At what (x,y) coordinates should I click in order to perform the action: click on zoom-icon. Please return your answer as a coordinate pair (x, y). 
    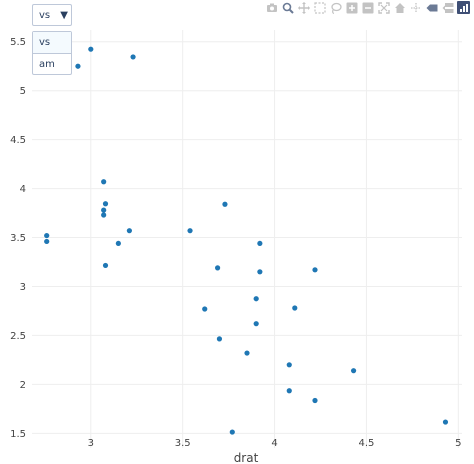
    Looking at the image, I should click on (287, 7).